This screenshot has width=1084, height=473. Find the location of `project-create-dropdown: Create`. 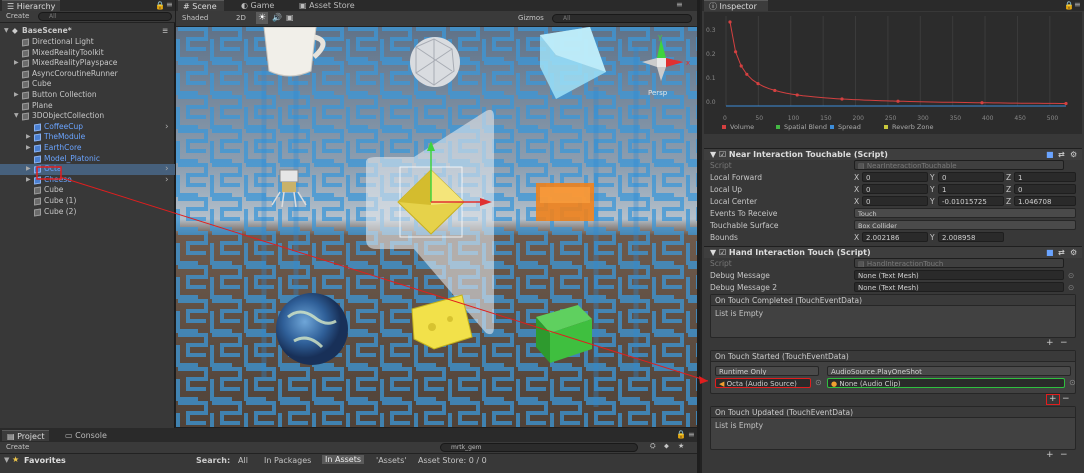

project-create-dropdown: Create is located at coordinates (17, 447).